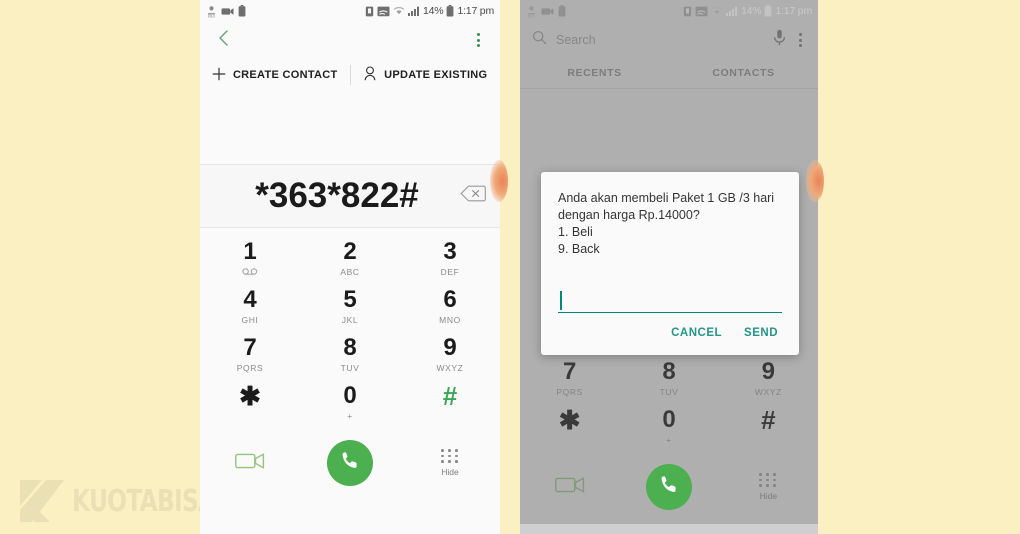 This screenshot has width=1020, height=534. Describe the element at coordinates (250, 272) in the screenshot. I see `voicemail-icon` at that location.